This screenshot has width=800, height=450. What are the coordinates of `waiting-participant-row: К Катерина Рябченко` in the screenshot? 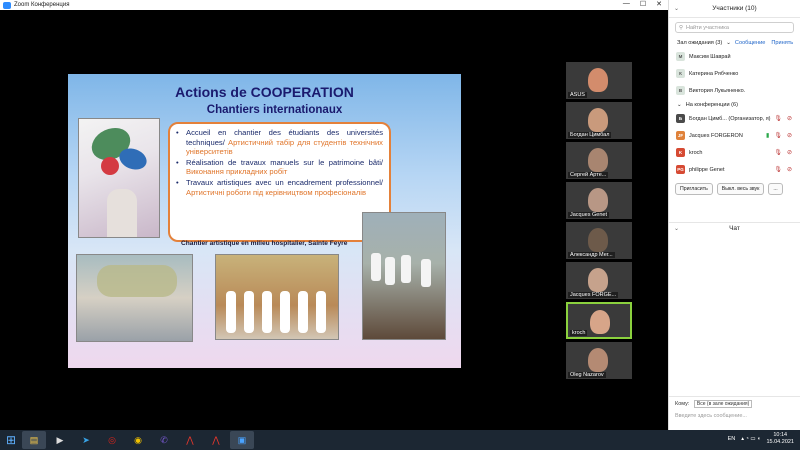 It's located at (734, 73).